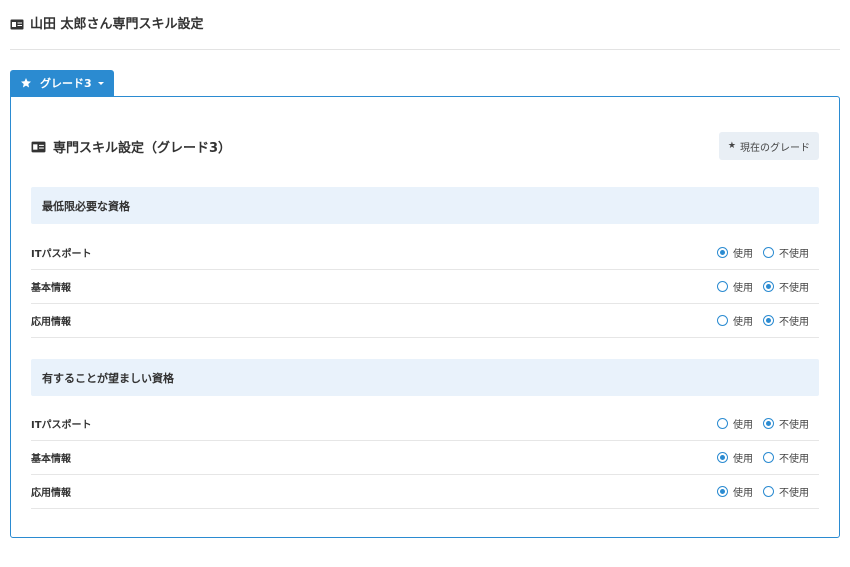 The height and width of the screenshot is (567, 850). I want to click on star-icon: ★, so click(731, 146).